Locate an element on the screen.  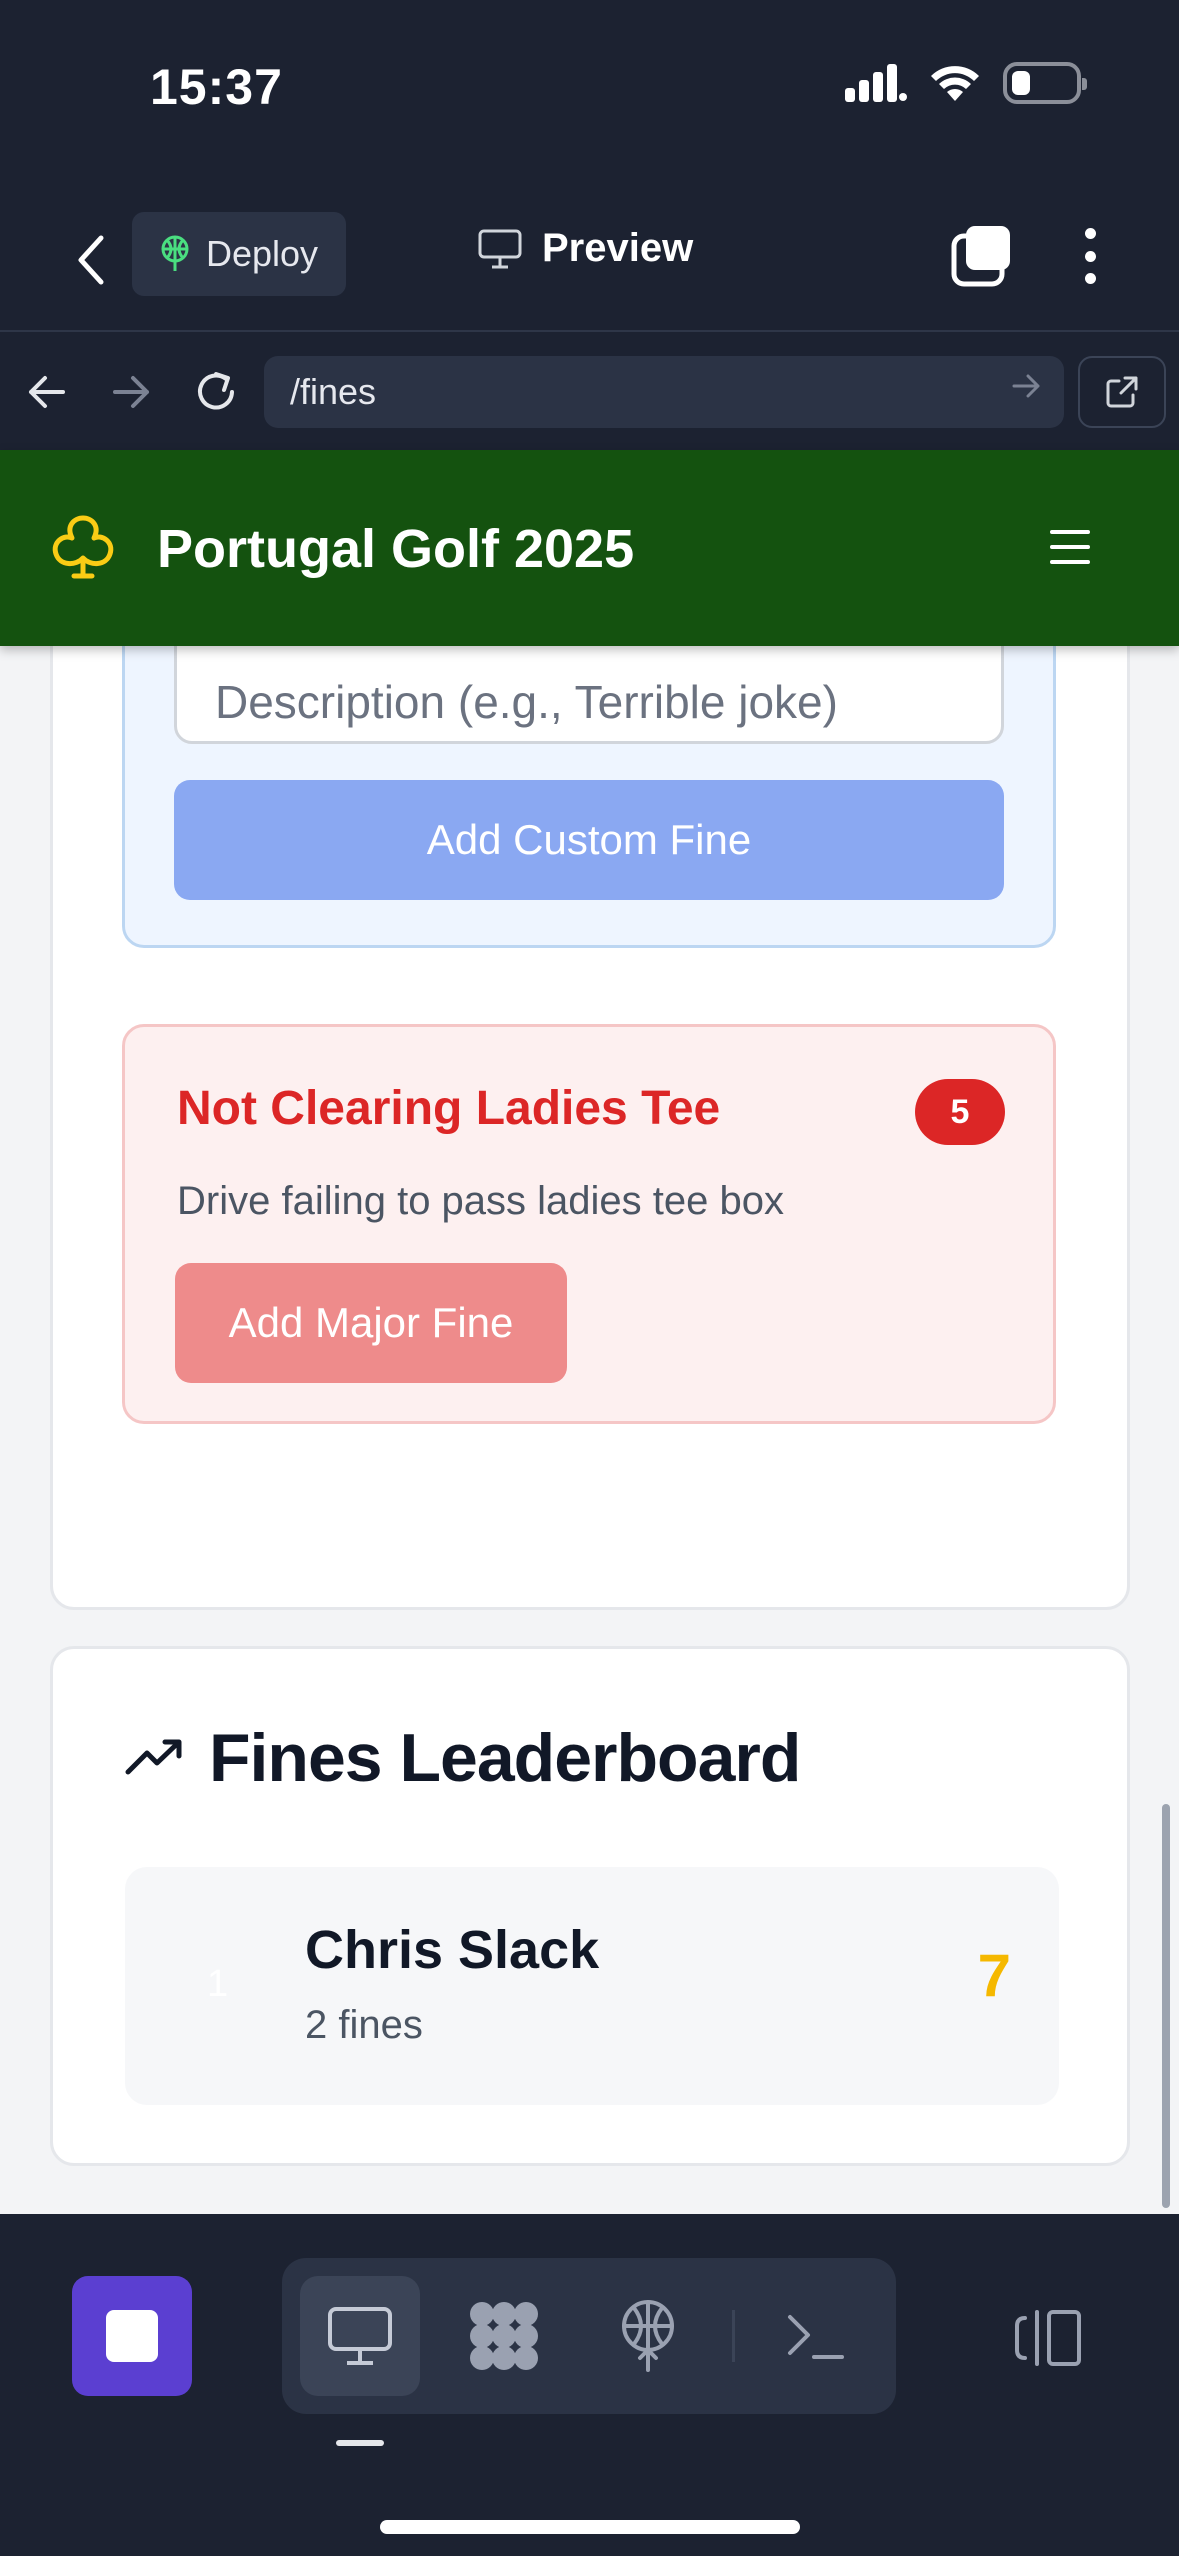
deploy-button: Deploy is located at coordinates (239, 254).